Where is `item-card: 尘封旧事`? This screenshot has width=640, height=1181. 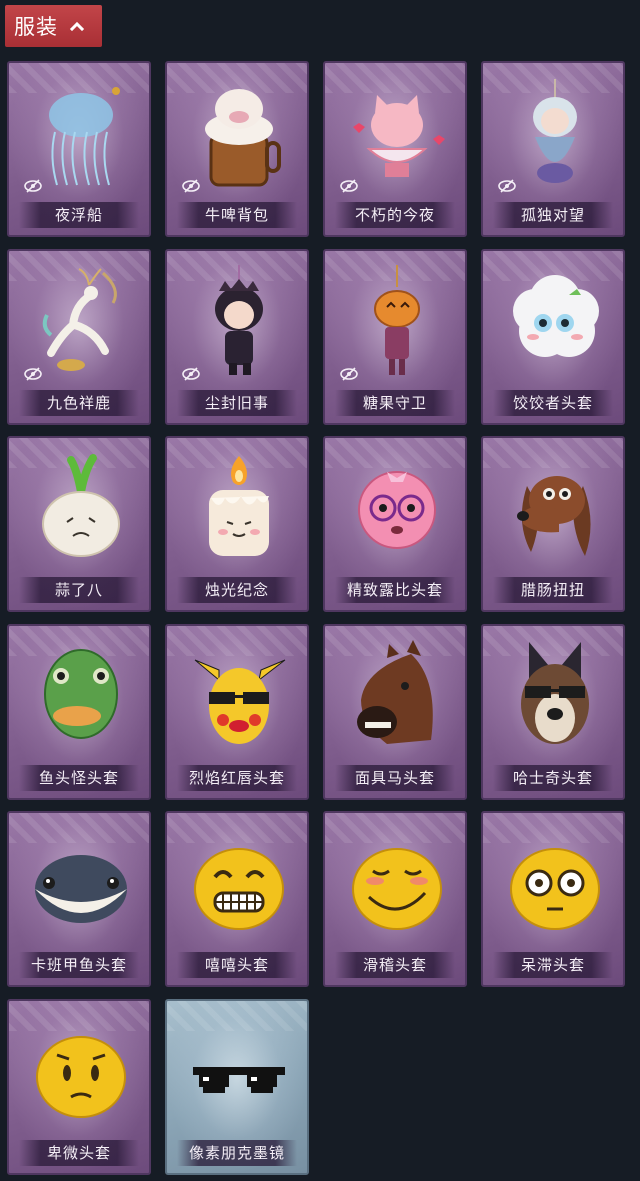
item-card: 尘封旧事 is located at coordinates (237, 337).